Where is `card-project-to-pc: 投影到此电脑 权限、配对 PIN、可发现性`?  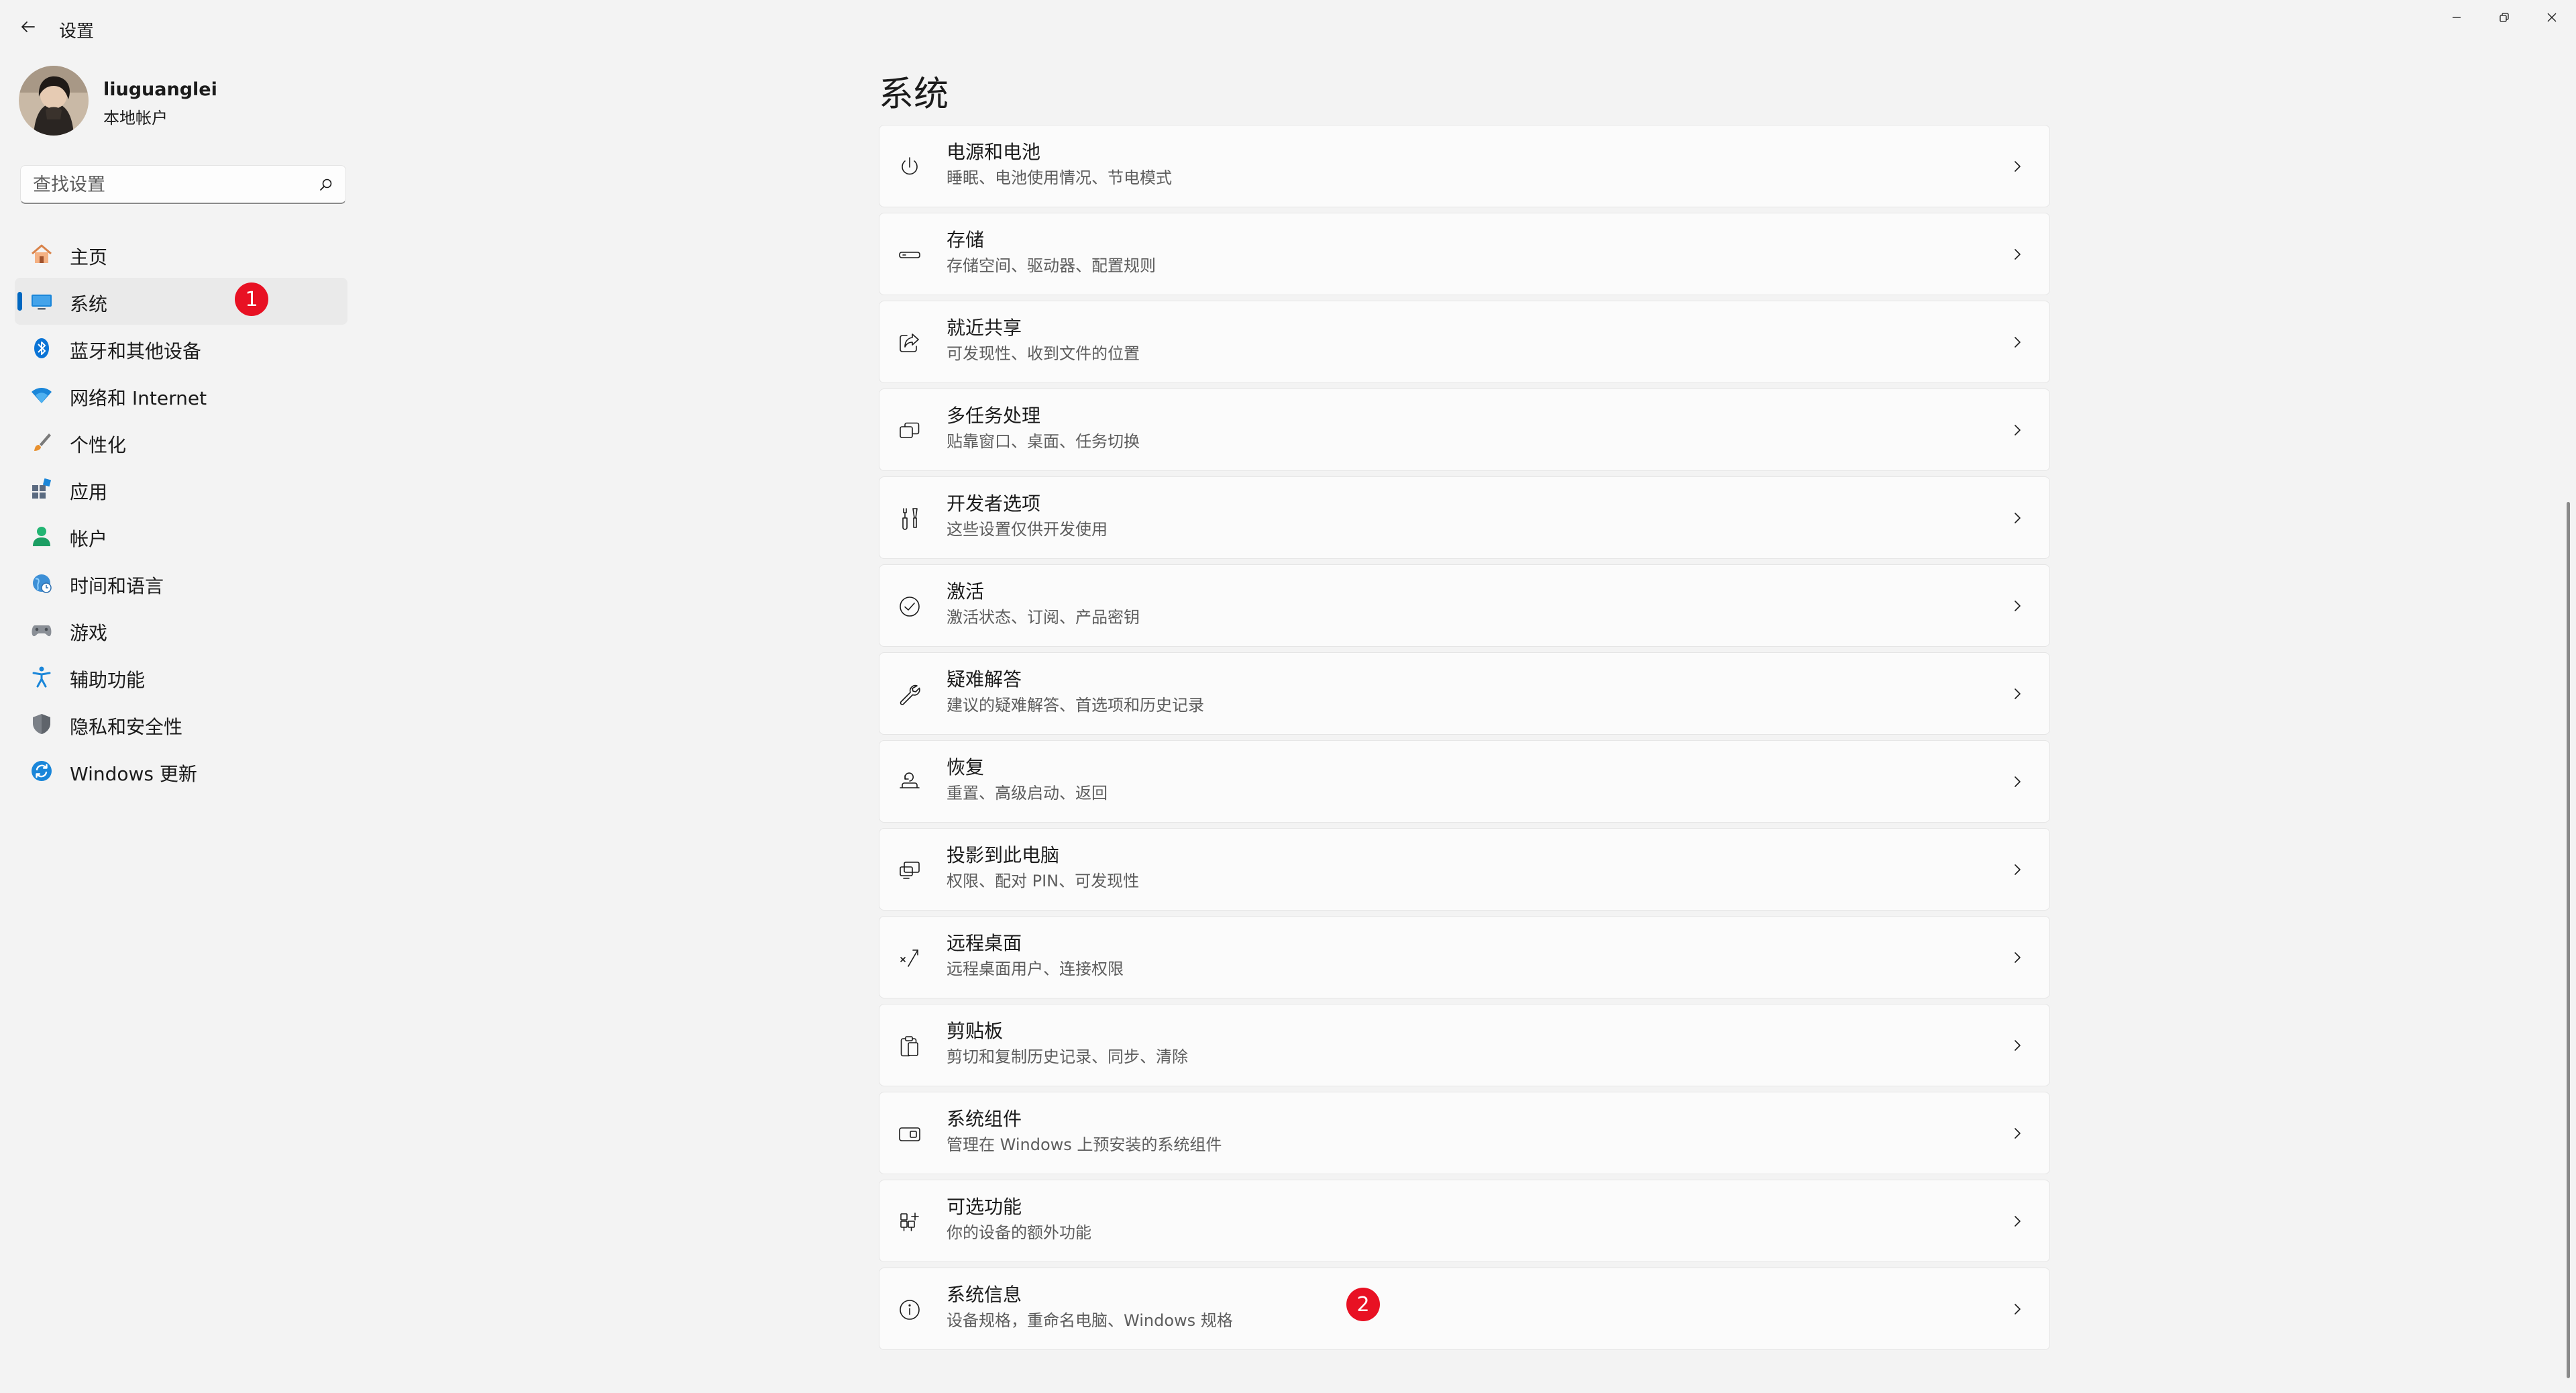
card-project-to-pc: 投影到此电脑 权限、配对 PIN、可发现性 is located at coordinates (1464, 869).